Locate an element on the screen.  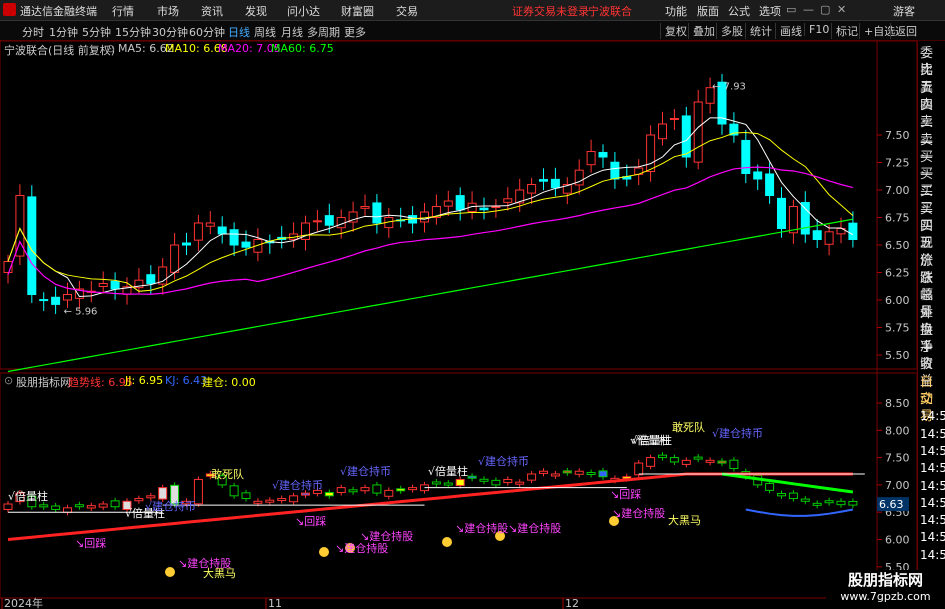
main-ytick-label: 6.25 is located at coordinates (897, 273).